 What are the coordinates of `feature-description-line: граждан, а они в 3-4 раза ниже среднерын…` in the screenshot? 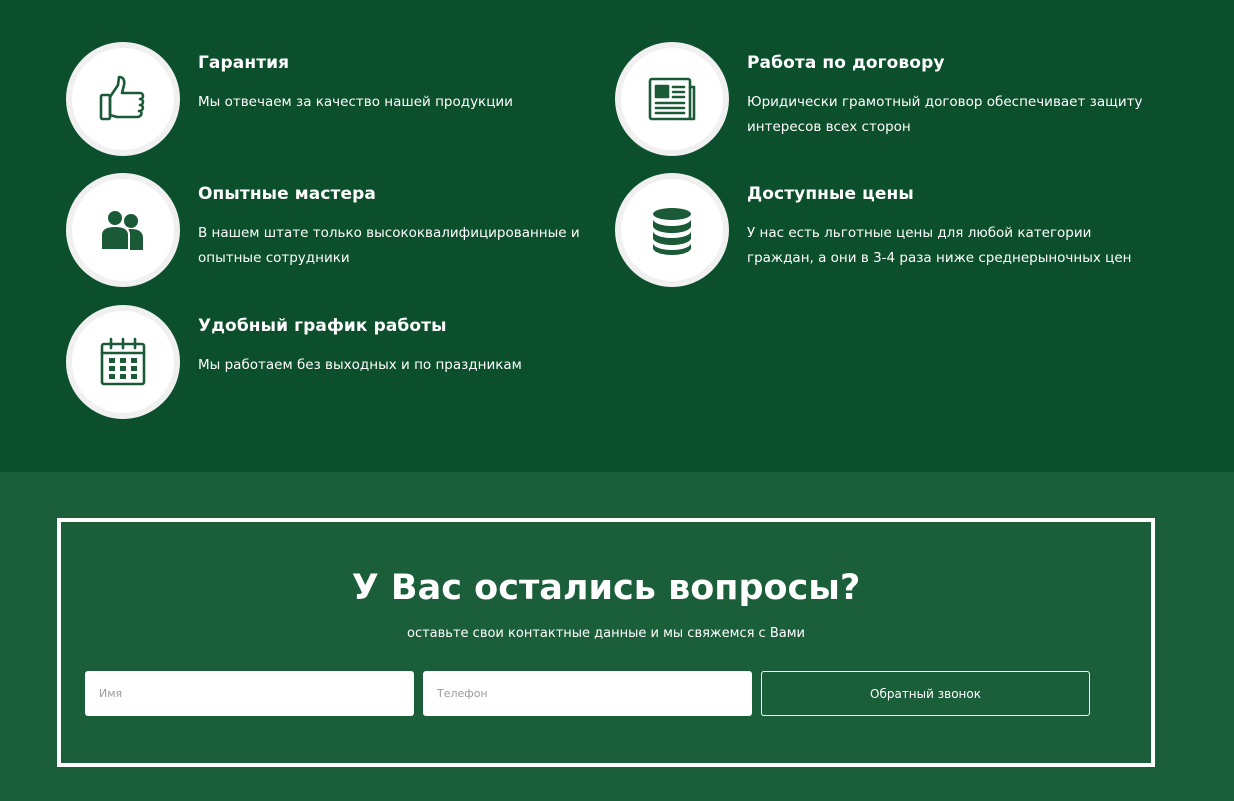 It's located at (939, 258).